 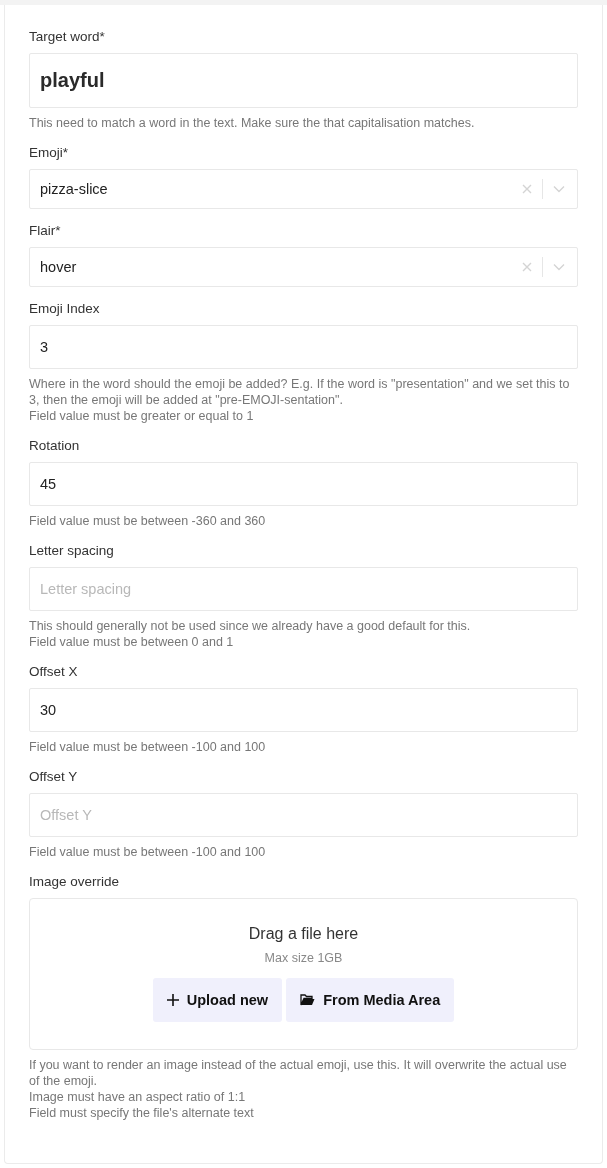 I want to click on field-label: Offset Y, so click(x=54, y=776).